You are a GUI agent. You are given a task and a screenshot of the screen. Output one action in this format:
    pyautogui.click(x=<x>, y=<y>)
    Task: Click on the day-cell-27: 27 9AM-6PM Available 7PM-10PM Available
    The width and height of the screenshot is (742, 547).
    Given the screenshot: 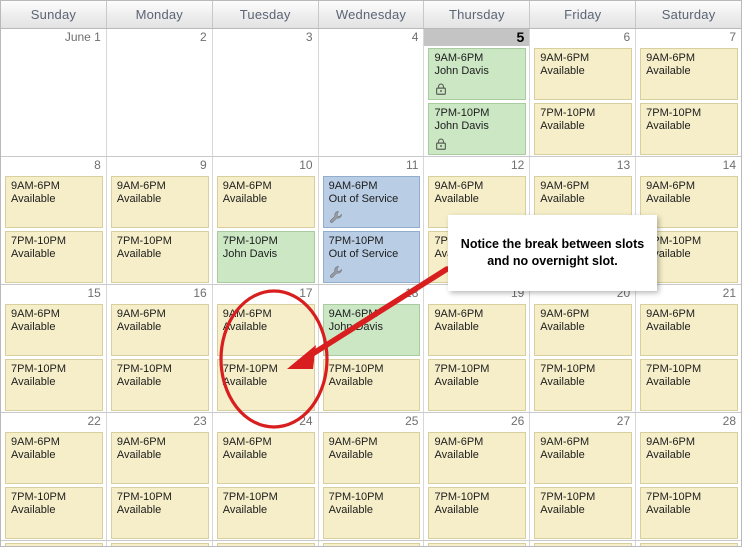 What is the action you would take?
    pyautogui.click(x=583, y=476)
    